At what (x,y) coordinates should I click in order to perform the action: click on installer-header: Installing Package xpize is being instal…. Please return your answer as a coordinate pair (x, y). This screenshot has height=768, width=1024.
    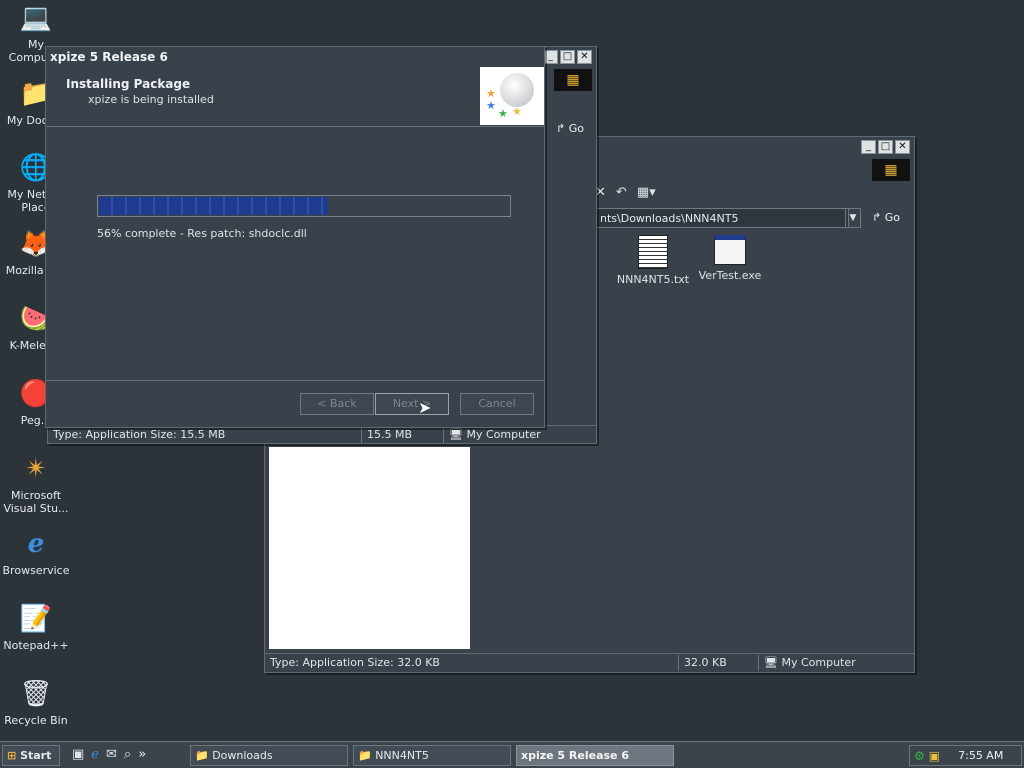
    Looking at the image, I should click on (295, 97).